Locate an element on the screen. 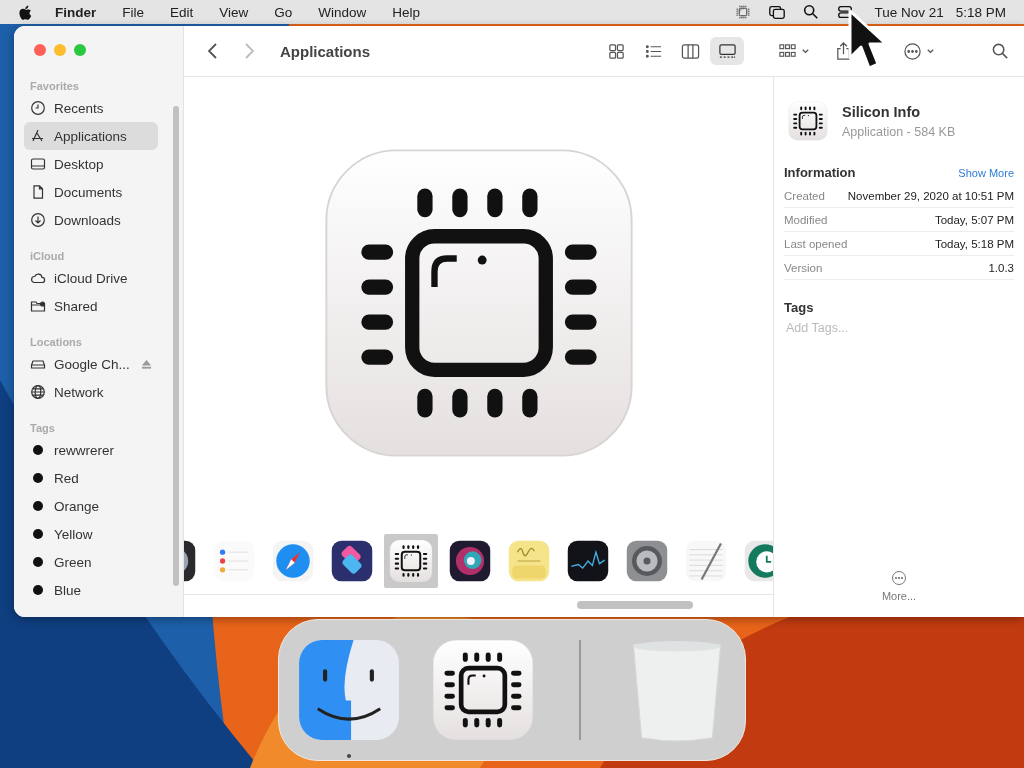  sidebar-item: Documents is located at coordinates (91, 192).